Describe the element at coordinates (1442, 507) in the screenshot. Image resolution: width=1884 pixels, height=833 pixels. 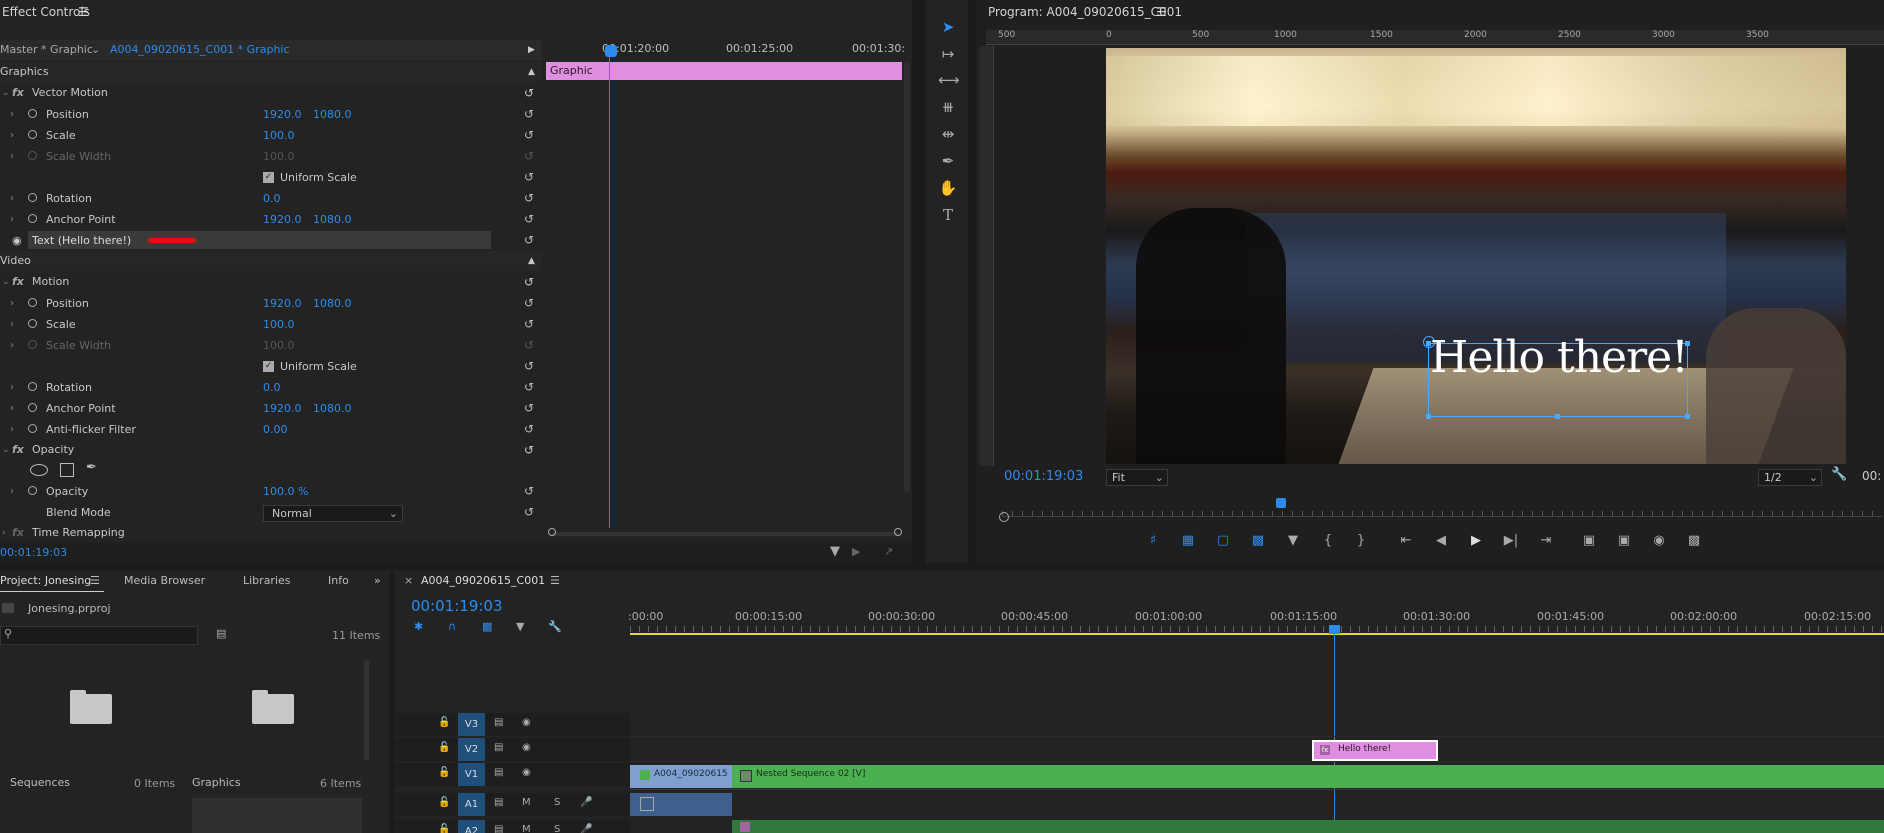
I see `program-scrub-bar` at that location.